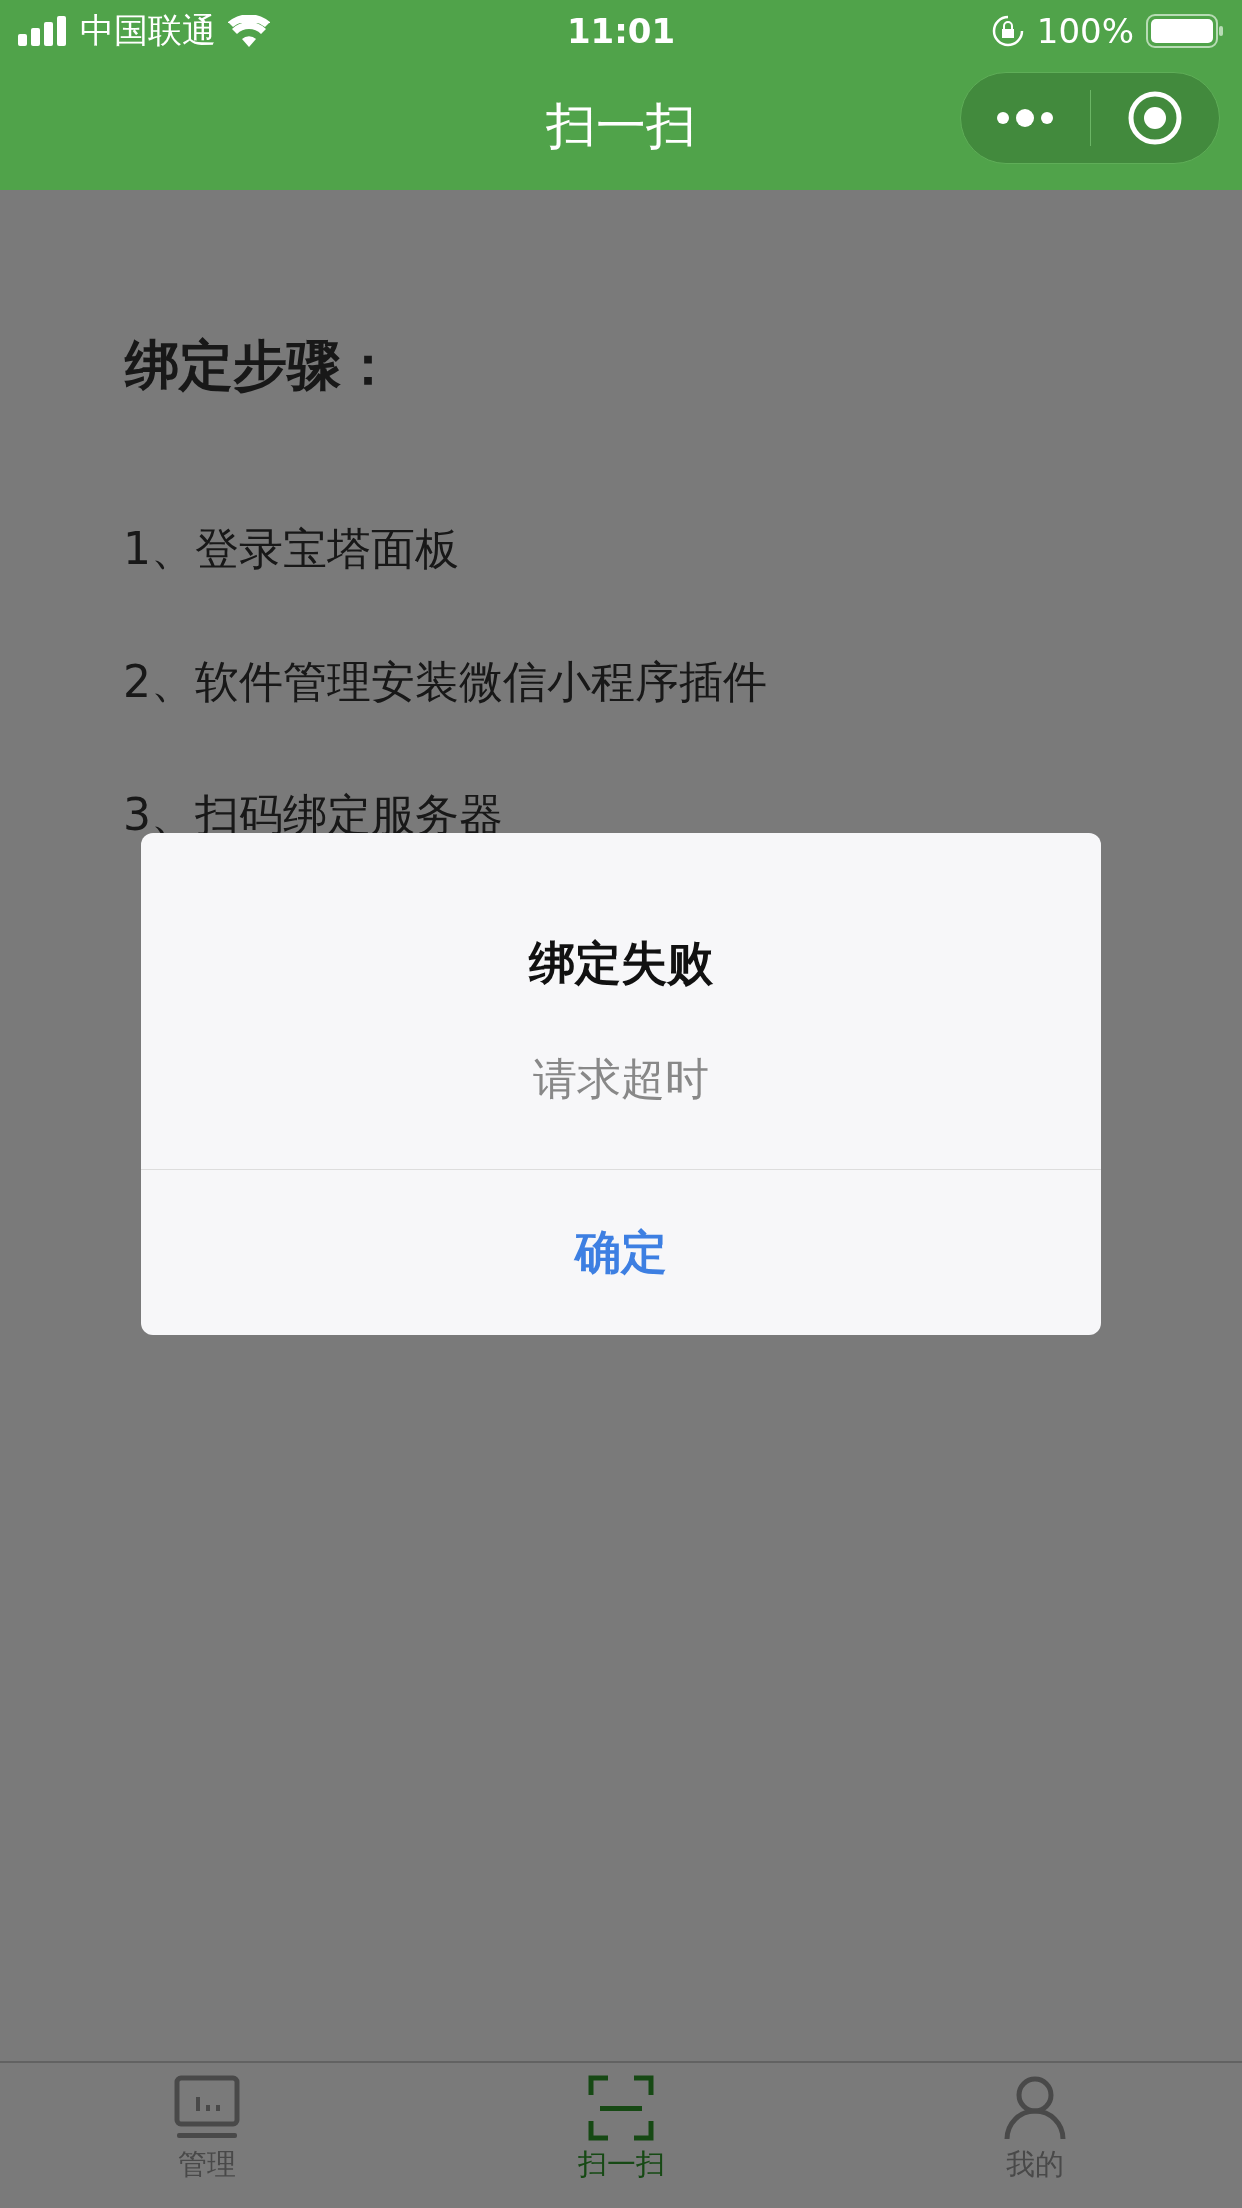 The image size is (1242, 2208). Describe the element at coordinates (620, 963) in the screenshot. I see `dialog-title: 绑定失败` at that location.